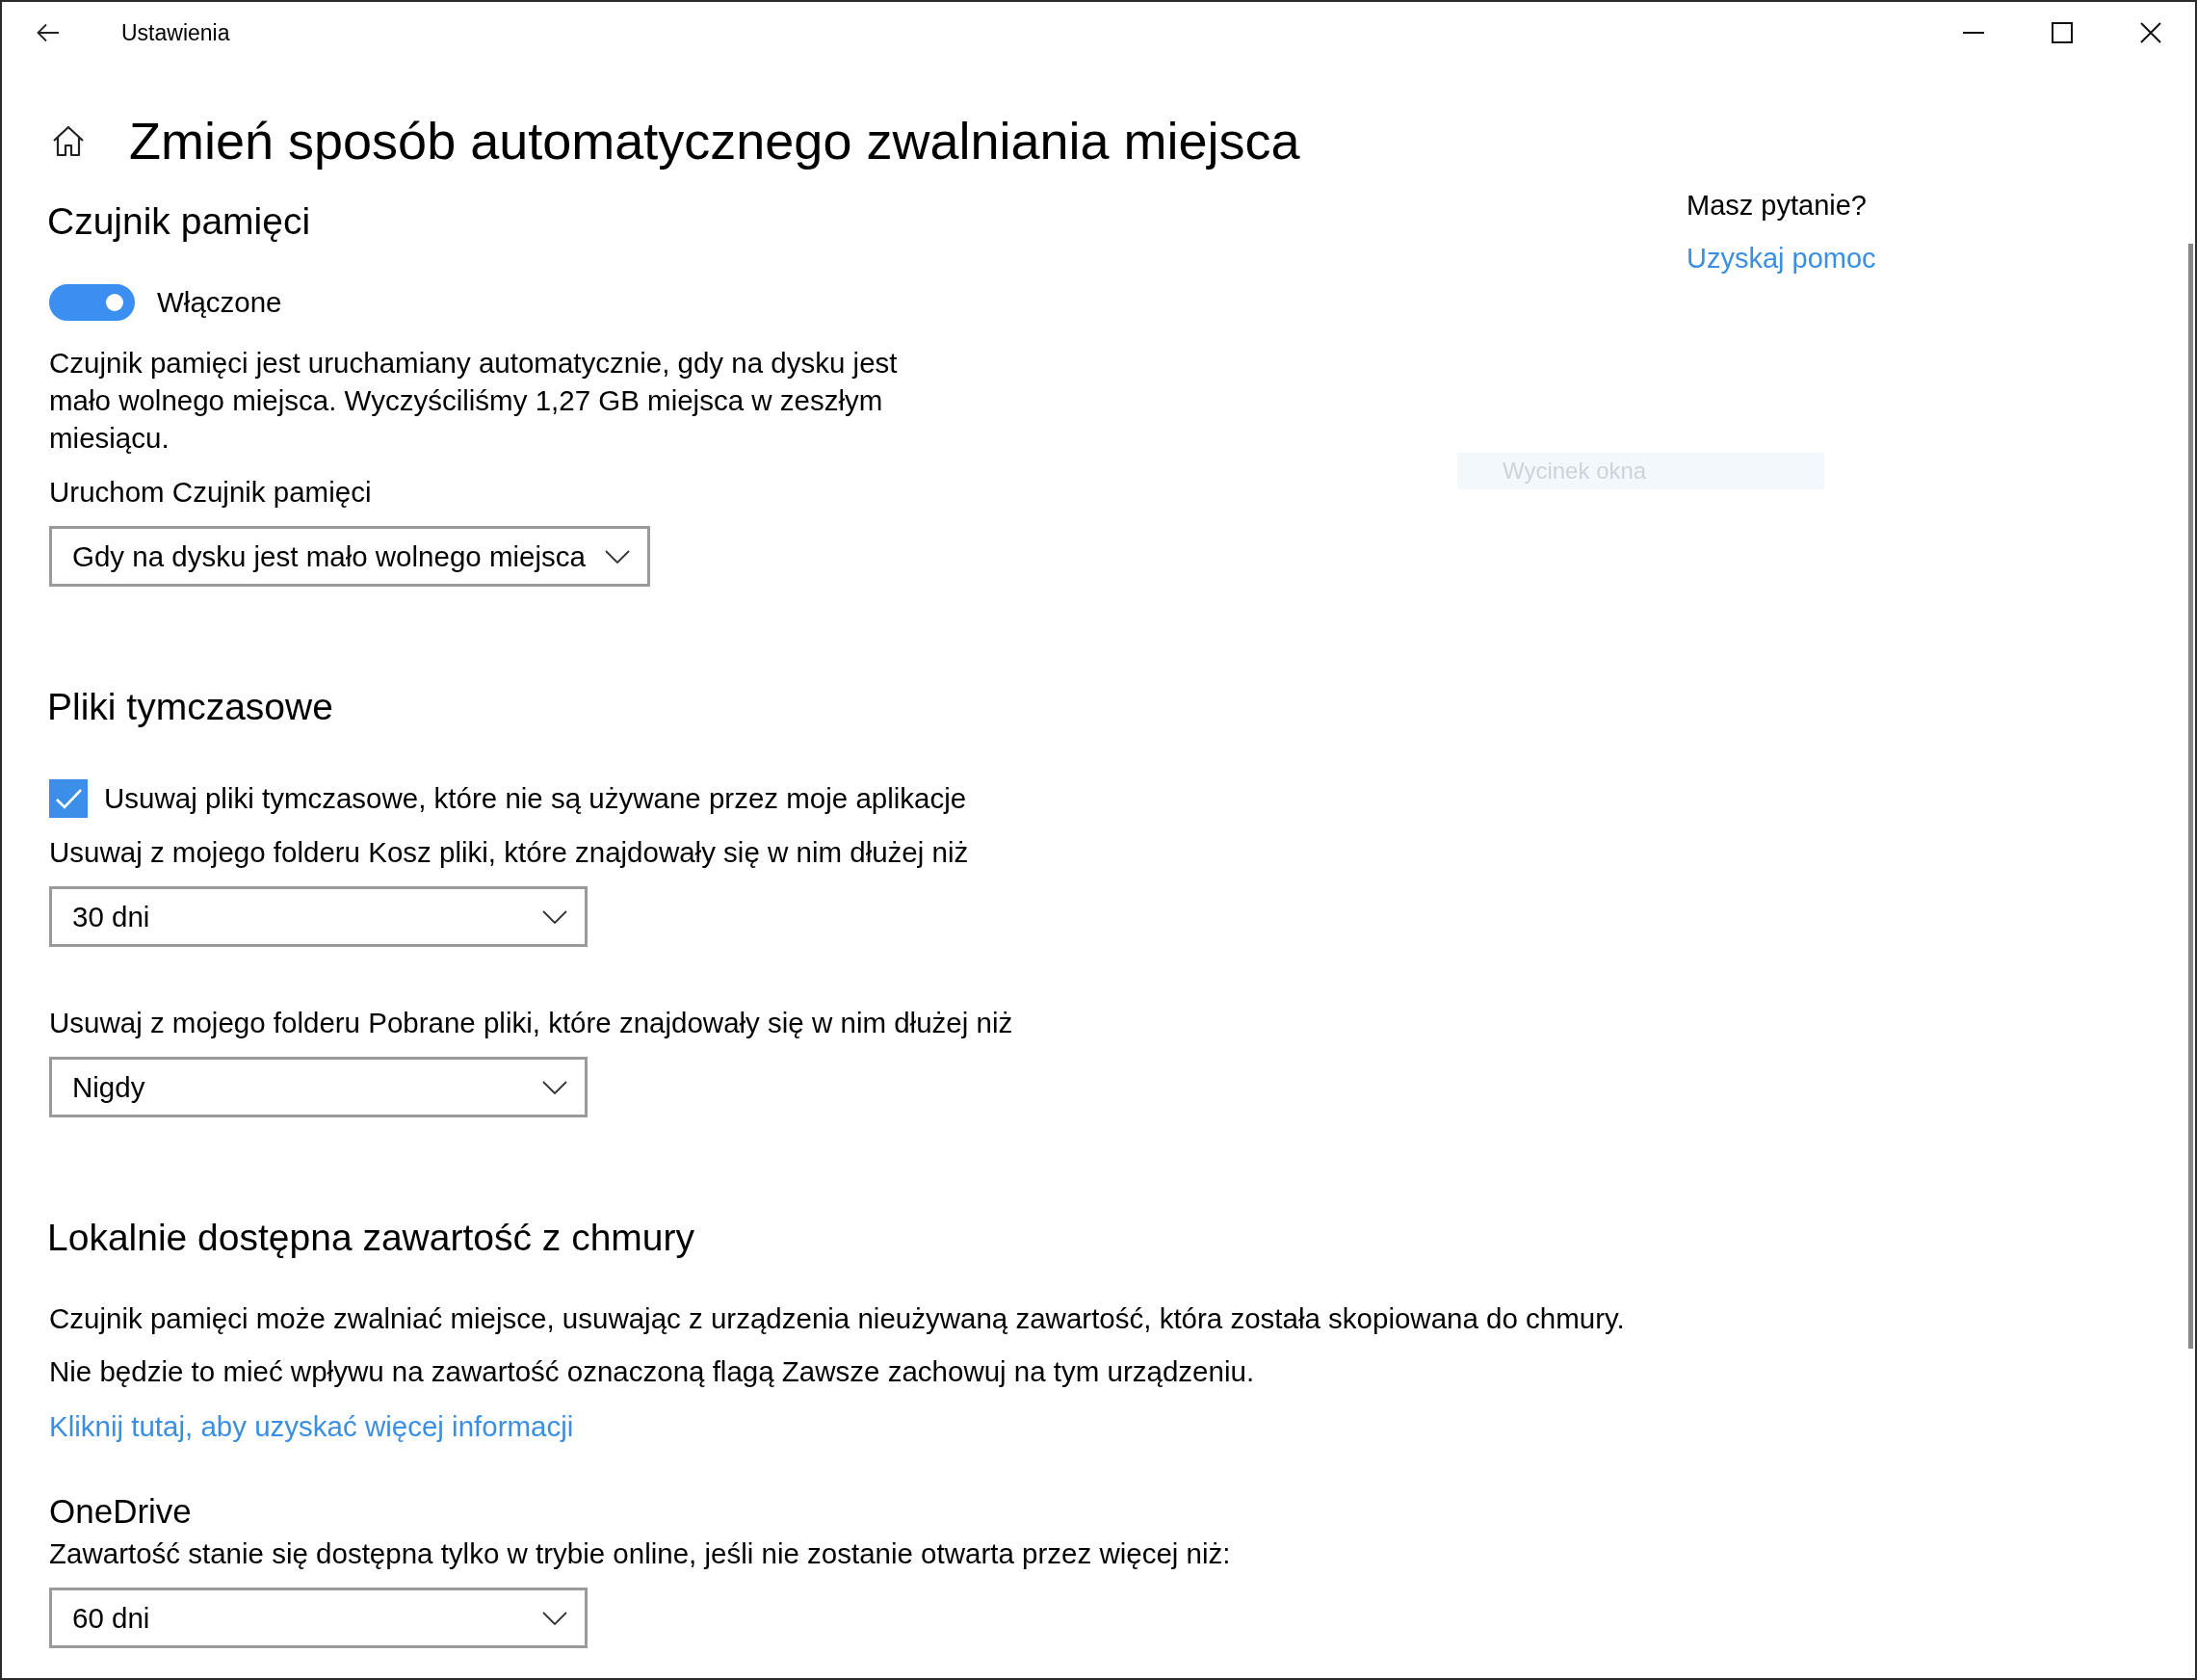 This screenshot has height=1680, width=2197. Describe the element at coordinates (509, 853) in the screenshot. I see `dropdown-label: Usuwaj z mojego folderu Kosz pliki, które znajdowały się w nim dłużej niż` at that location.